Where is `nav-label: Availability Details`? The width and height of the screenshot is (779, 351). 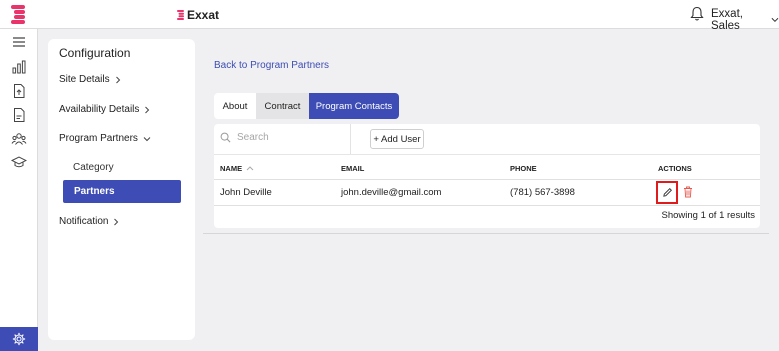
nav-label: Availability Details is located at coordinates (99, 109).